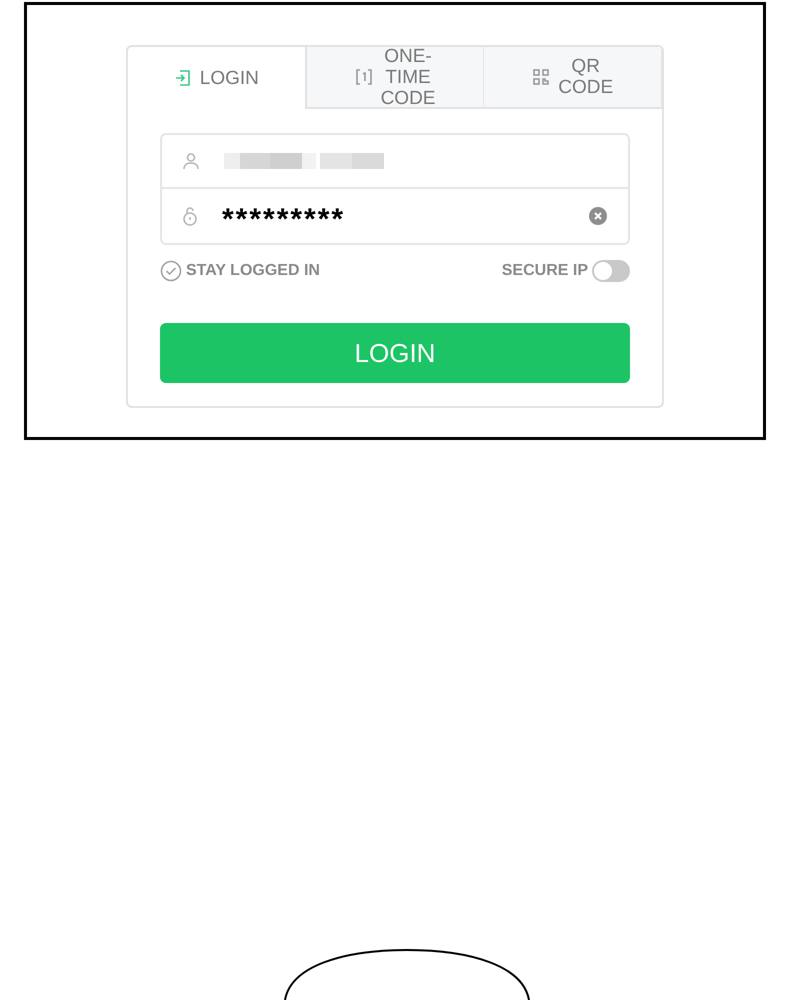 Image resolution: width=800 pixels, height=1000 pixels. What do you see at coordinates (395, 353) in the screenshot?
I see `login-button: LOGIN` at bounding box center [395, 353].